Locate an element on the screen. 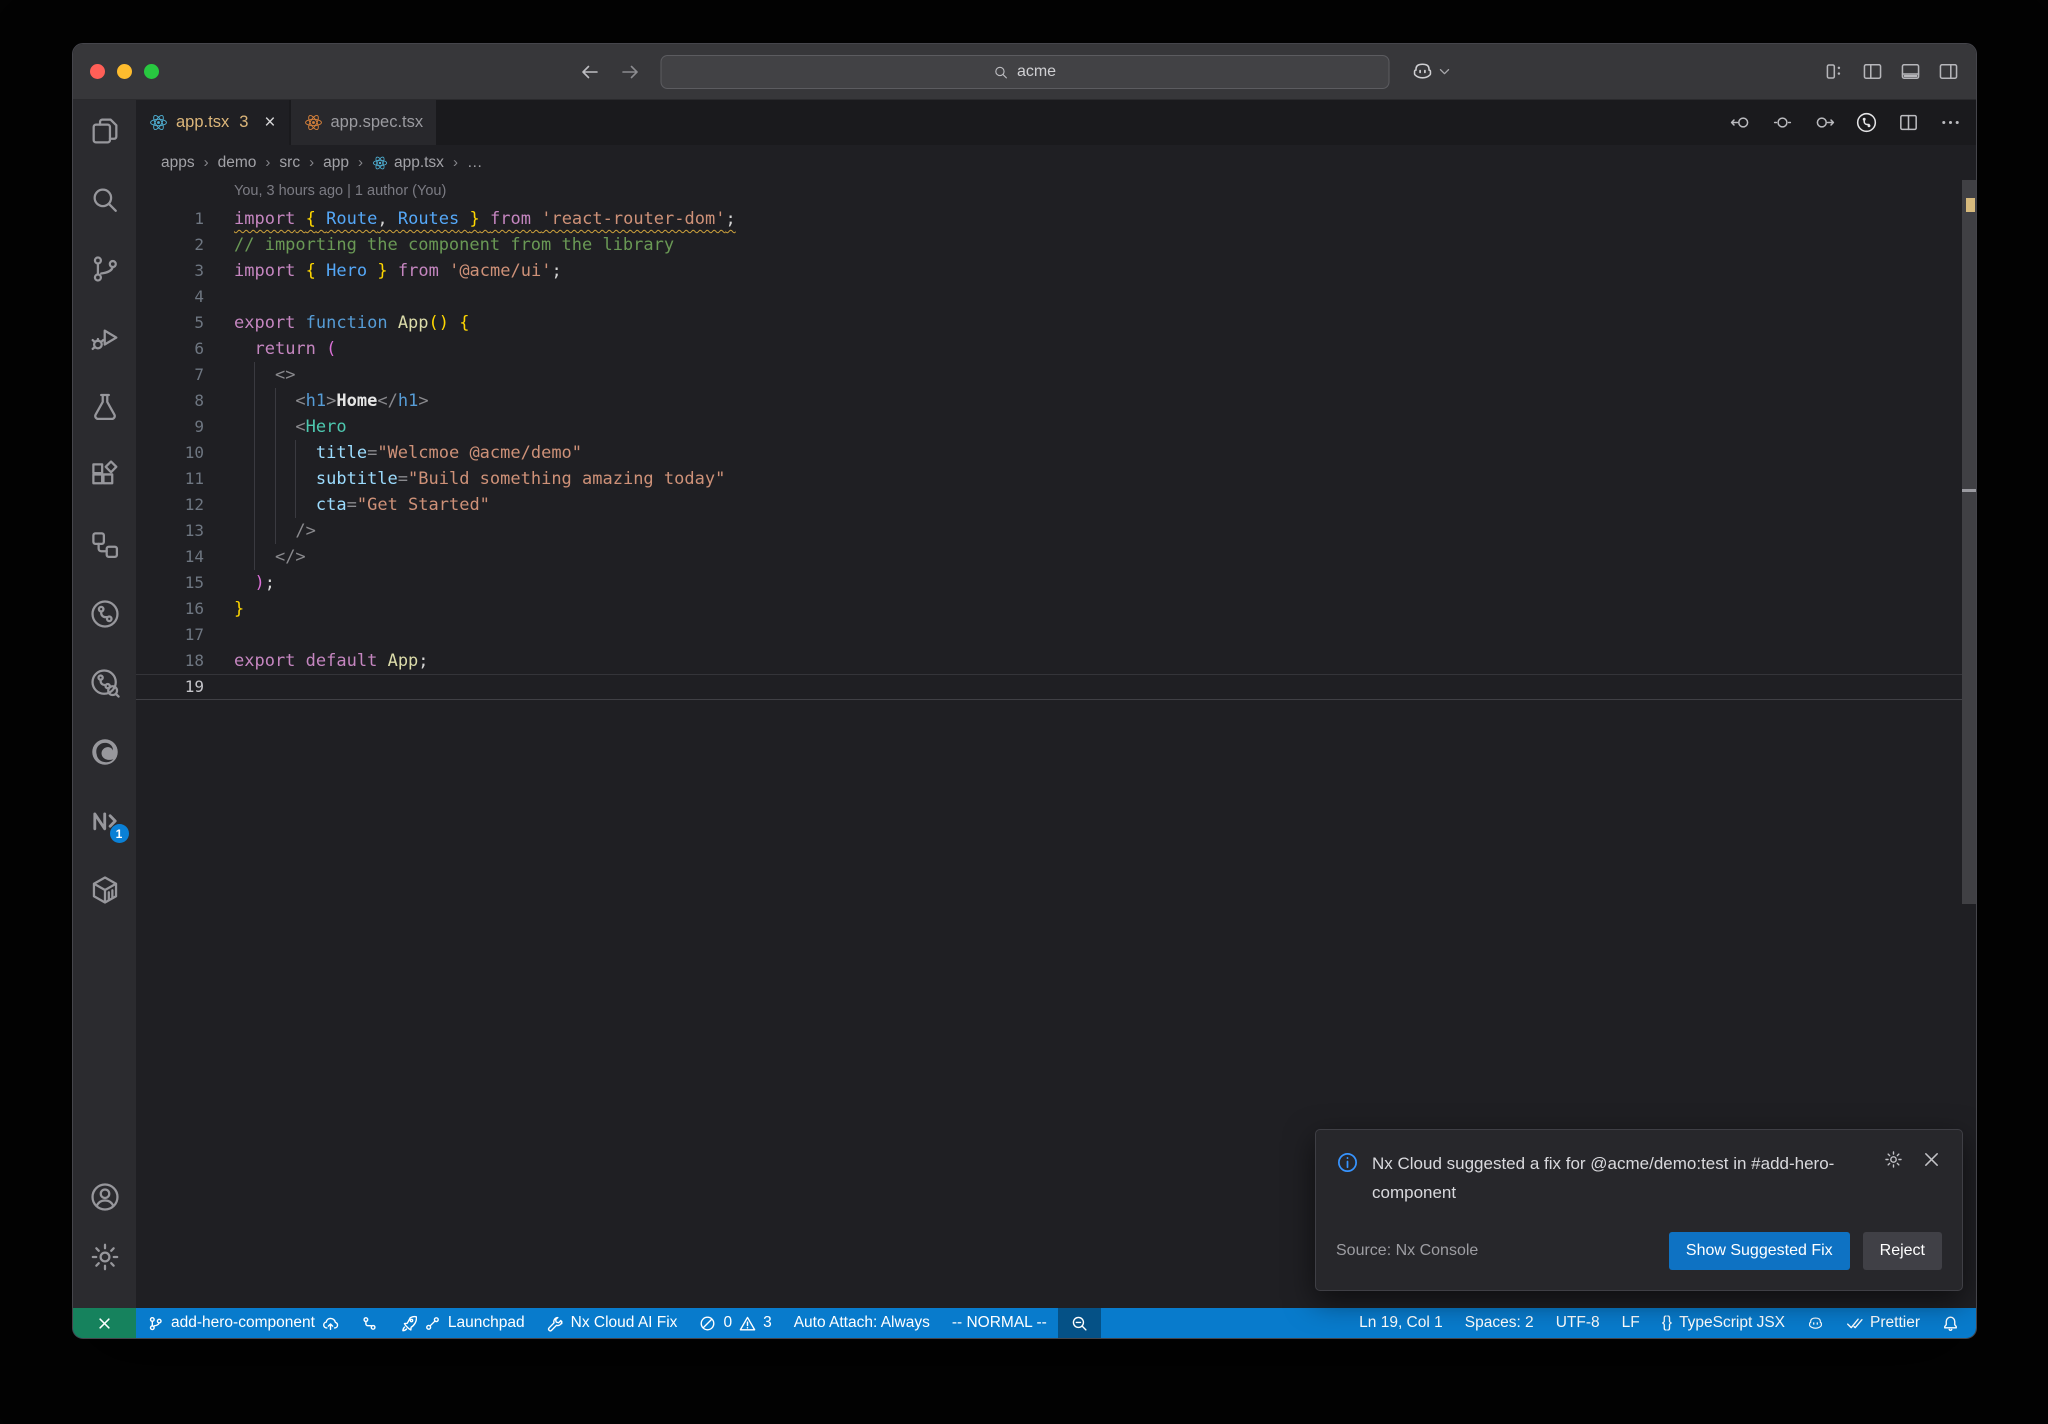 This screenshot has width=2048, height=1424. status-language-mode: {} TypeScript JSX is located at coordinates (1723, 1323).